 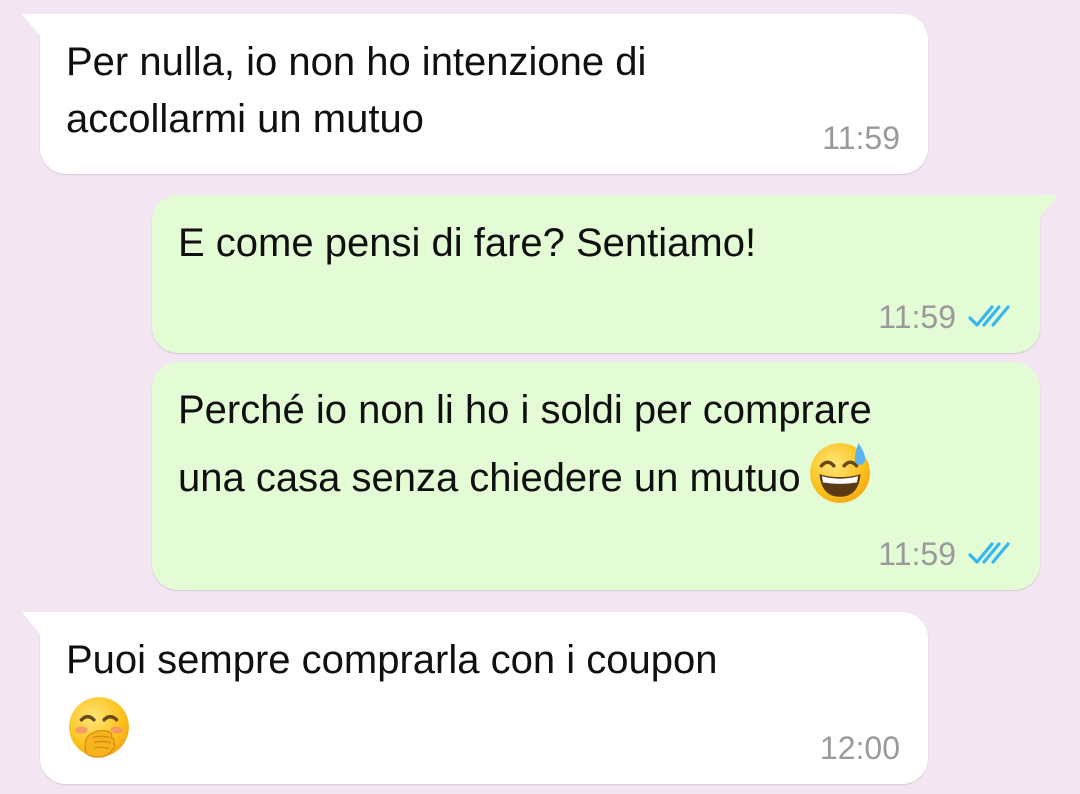 I want to click on message-text: E come pensi di fare? Sentiamo!, so click(x=467, y=243).